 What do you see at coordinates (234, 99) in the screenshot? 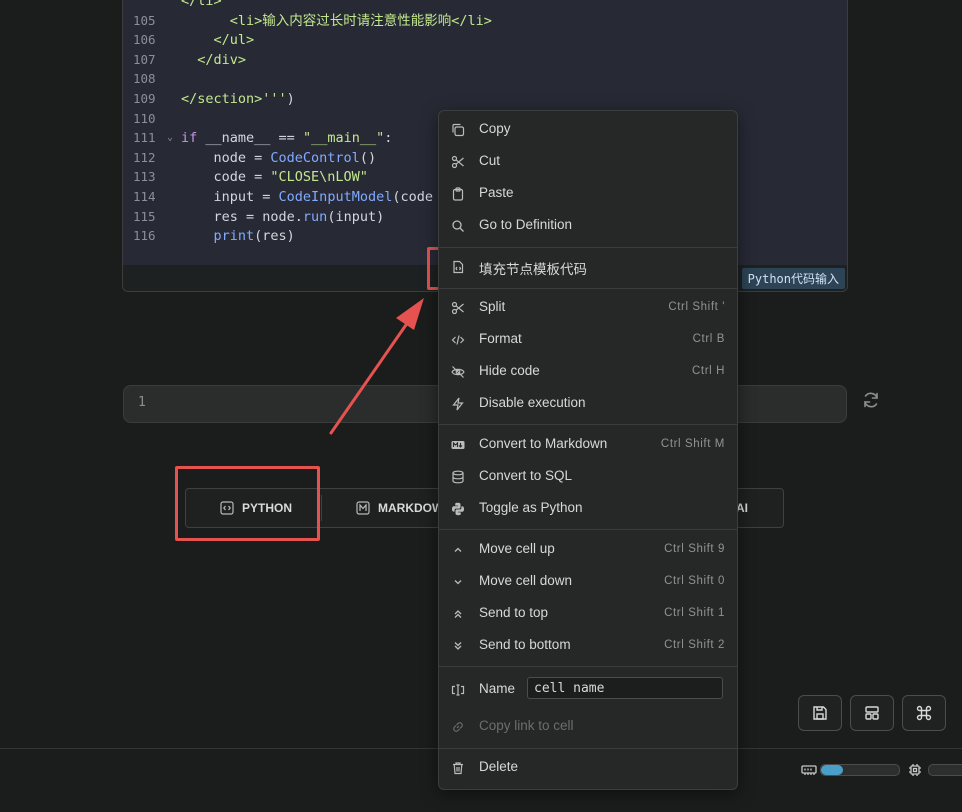
I see `code-token: </section>'''` at bounding box center [234, 99].